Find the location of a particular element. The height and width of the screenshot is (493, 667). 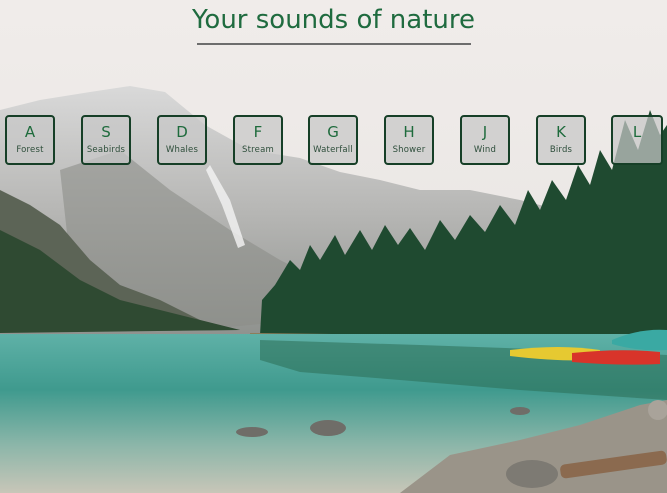

key-label: Shower is located at coordinates (409, 150).